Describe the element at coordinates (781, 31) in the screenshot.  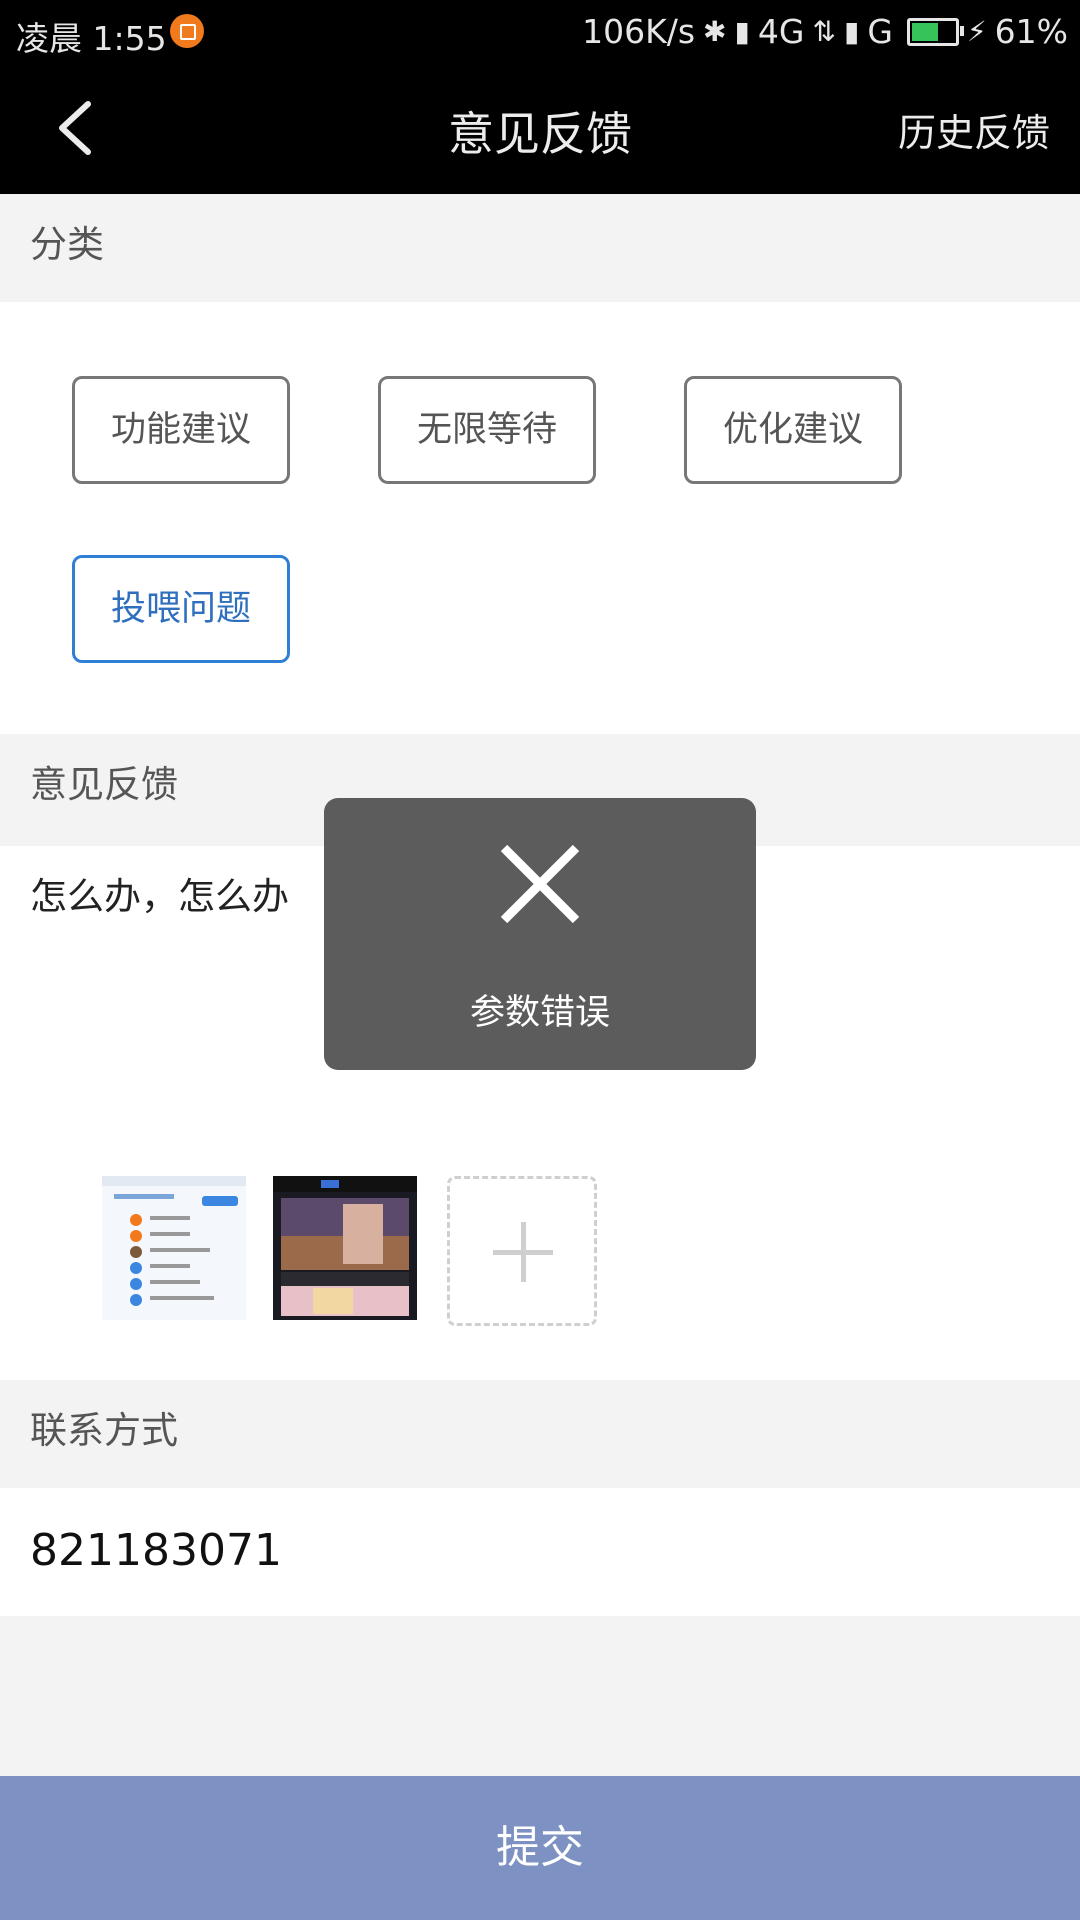
I see `network-type-1: 4G` at that location.